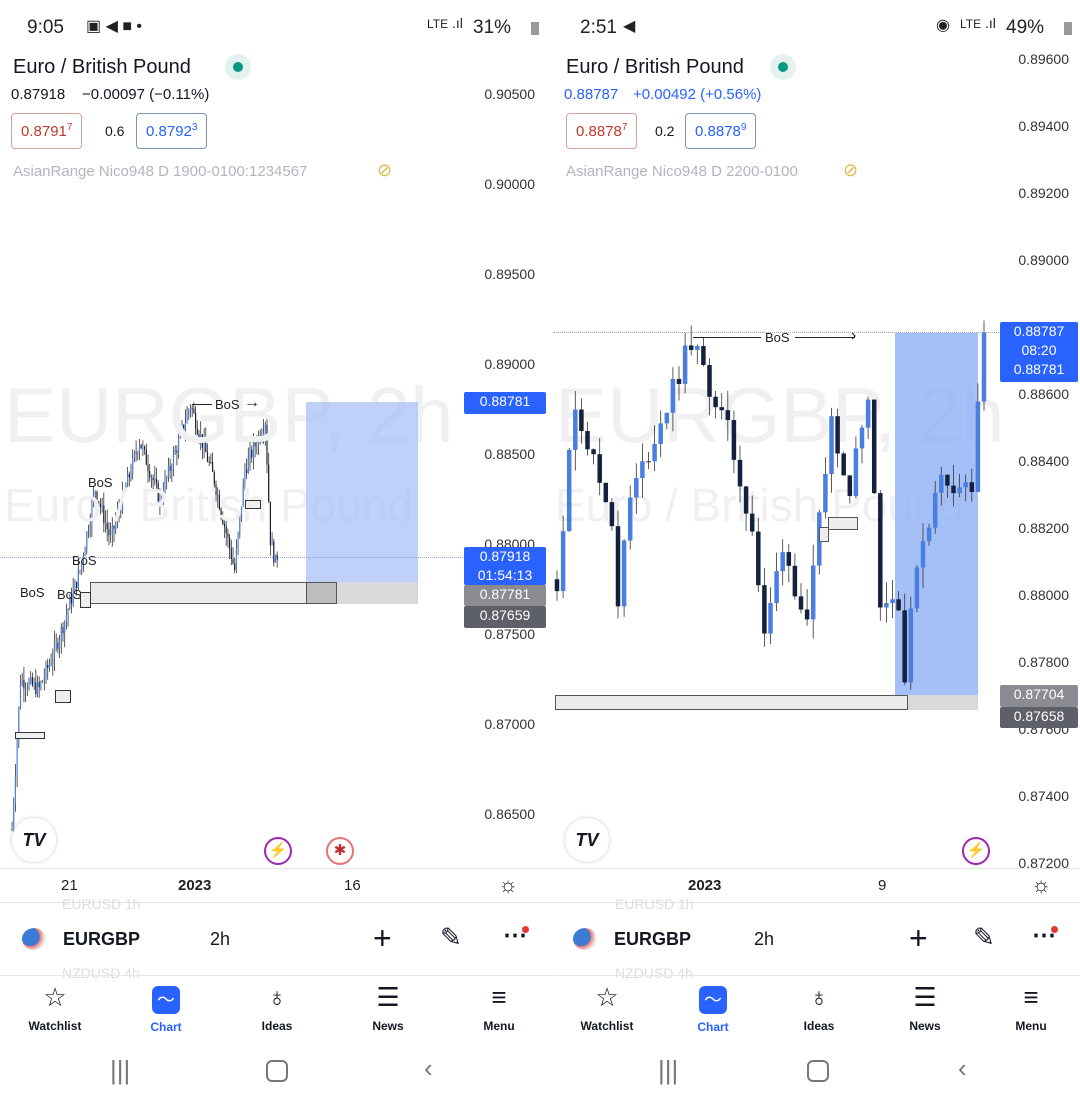 This screenshot has height=1100, width=1080. I want to click on demand-zone-overlap, so click(321, 593).